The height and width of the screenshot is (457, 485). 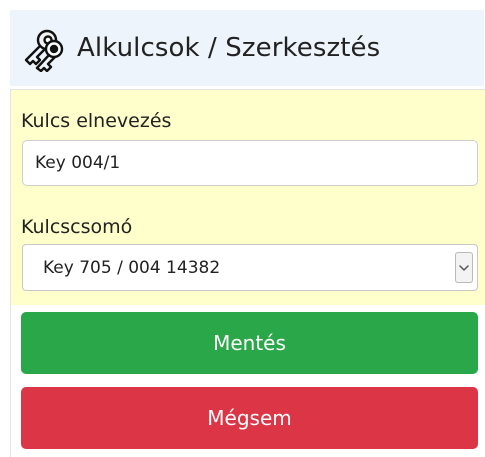 What do you see at coordinates (250, 267) in the screenshot?
I see `key-ring-select: Key 705 / 004 14382` at bounding box center [250, 267].